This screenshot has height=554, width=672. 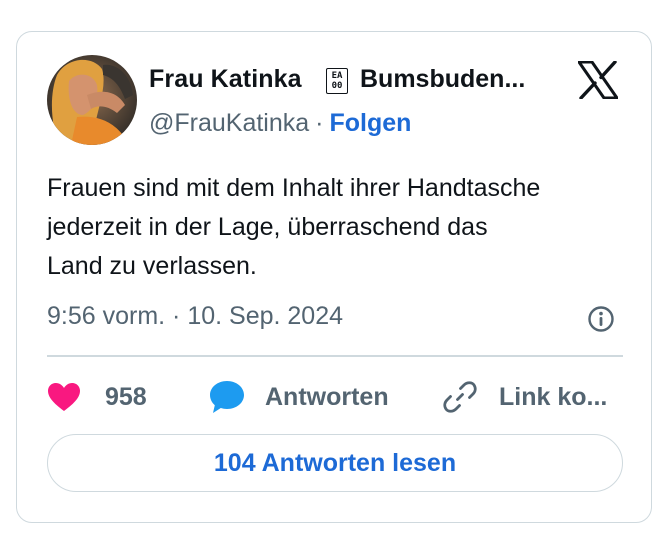 What do you see at coordinates (335, 463) in the screenshot?
I see `read-replies-button: 104 Antworten lesen` at bounding box center [335, 463].